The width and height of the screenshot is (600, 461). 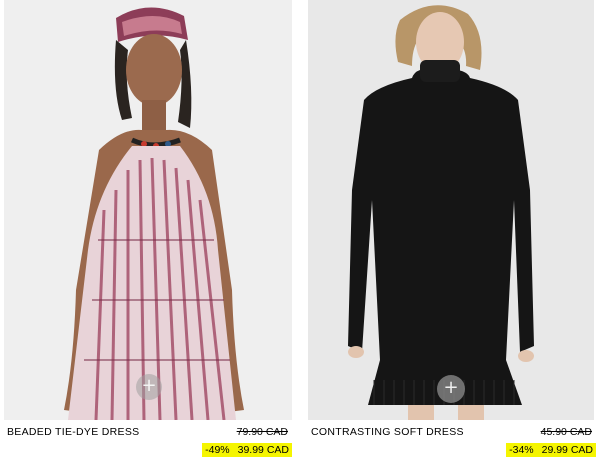 What do you see at coordinates (149, 433) in the screenshot?
I see `product-info: BEADED TIE-DYE DRESS 79.90 CAD` at bounding box center [149, 433].